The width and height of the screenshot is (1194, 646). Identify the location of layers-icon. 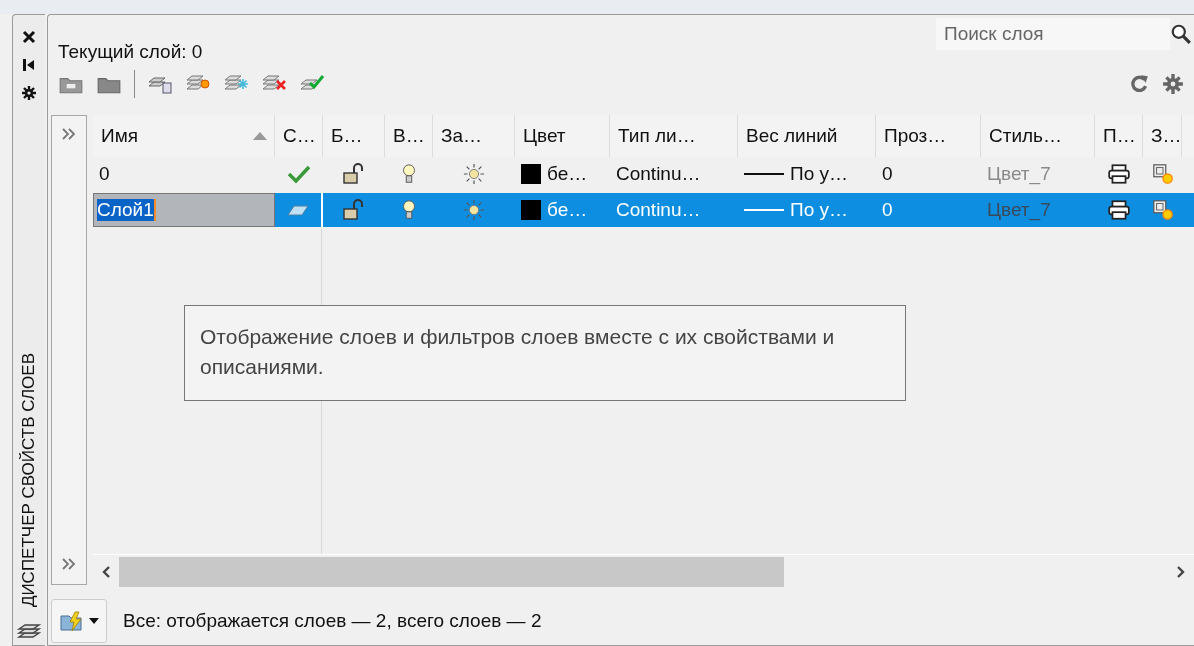
(29, 632).